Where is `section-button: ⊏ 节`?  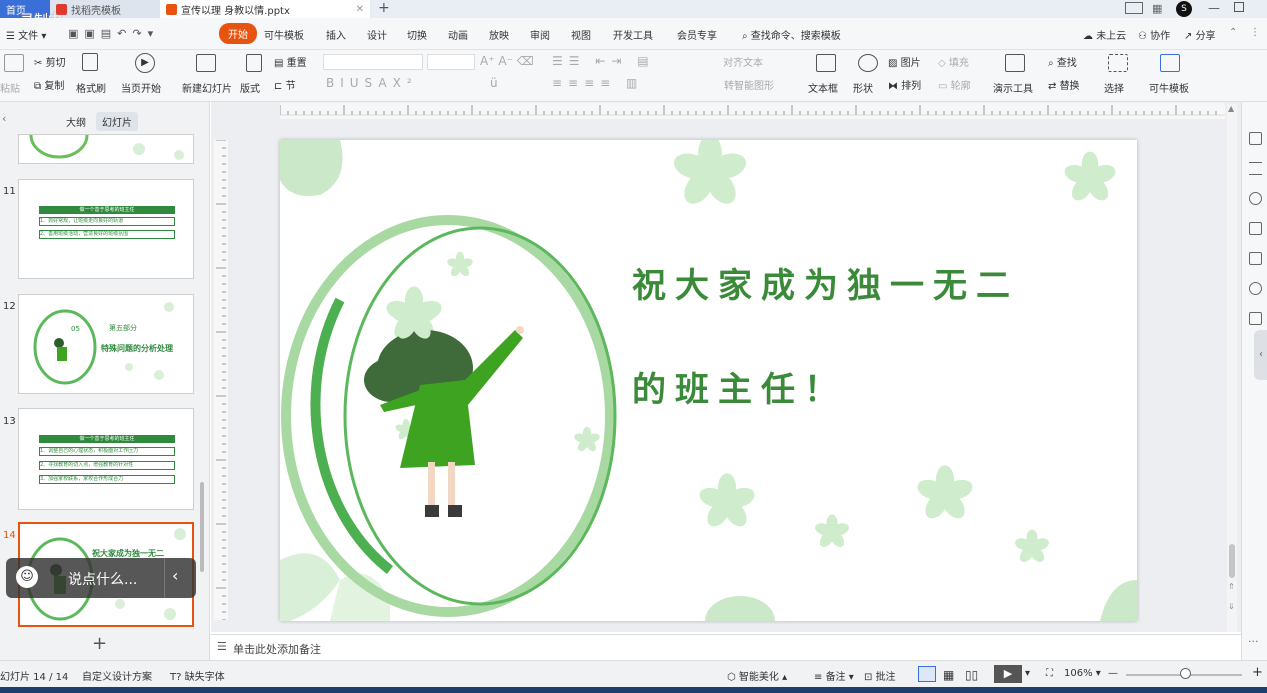
section-button: ⊏ 节 is located at coordinates (285, 84).